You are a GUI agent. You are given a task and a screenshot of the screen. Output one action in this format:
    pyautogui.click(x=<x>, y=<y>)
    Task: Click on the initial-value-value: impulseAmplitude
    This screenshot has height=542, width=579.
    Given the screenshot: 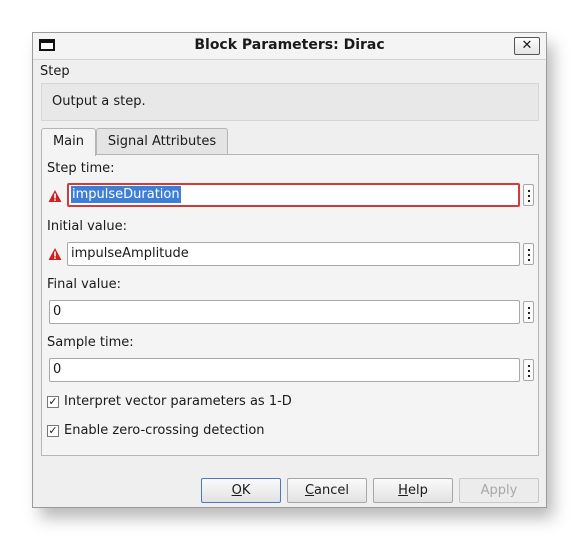 What is the action you would take?
    pyautogui.click(x=130, y=253)
    